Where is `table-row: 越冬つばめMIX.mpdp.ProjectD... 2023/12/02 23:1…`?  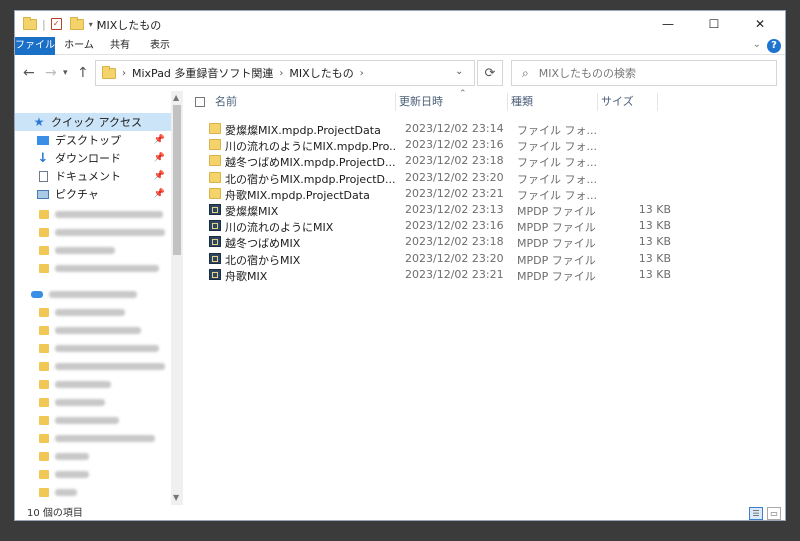
table-row: 越冬つばめMIX.mpdp.ProjectD... 2023/12/02 23:1… is located at coordinates (439, 161).